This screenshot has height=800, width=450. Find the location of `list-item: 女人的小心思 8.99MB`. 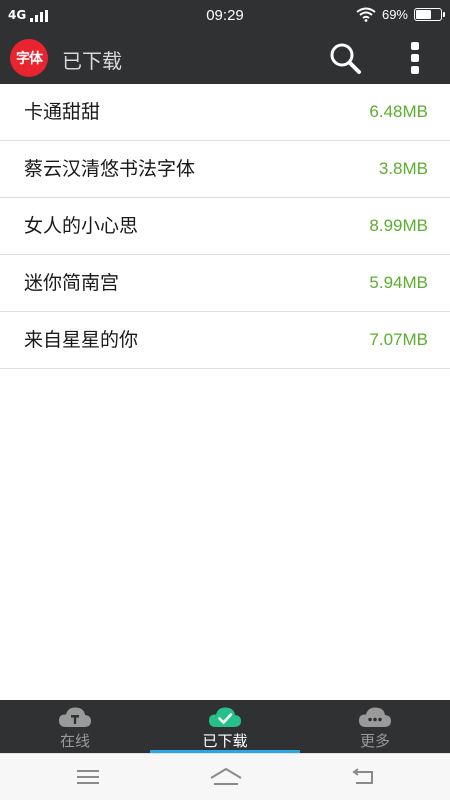

list-item: 女人的小心思 8.99MB is located at coordinates (225, 226).